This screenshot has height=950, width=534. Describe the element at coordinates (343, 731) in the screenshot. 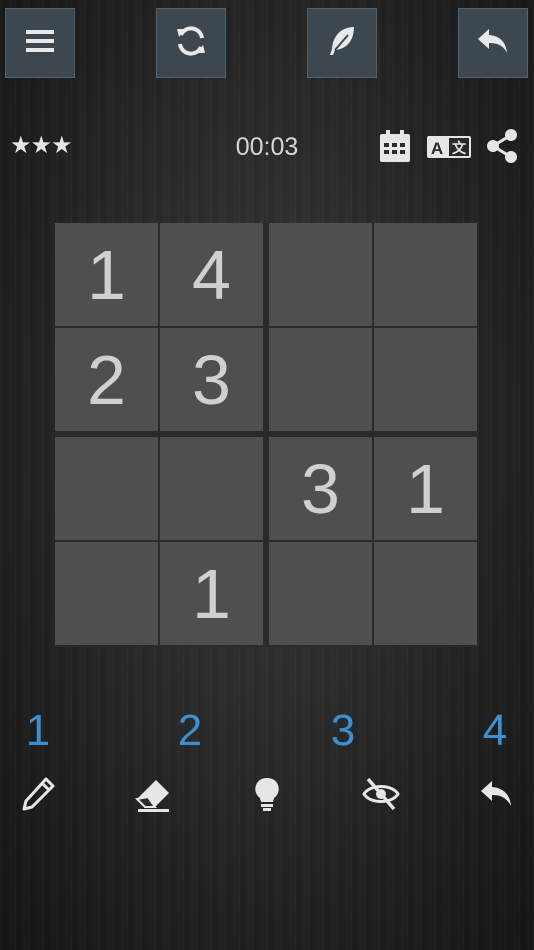

I see `number-button-3: 3` at that location.